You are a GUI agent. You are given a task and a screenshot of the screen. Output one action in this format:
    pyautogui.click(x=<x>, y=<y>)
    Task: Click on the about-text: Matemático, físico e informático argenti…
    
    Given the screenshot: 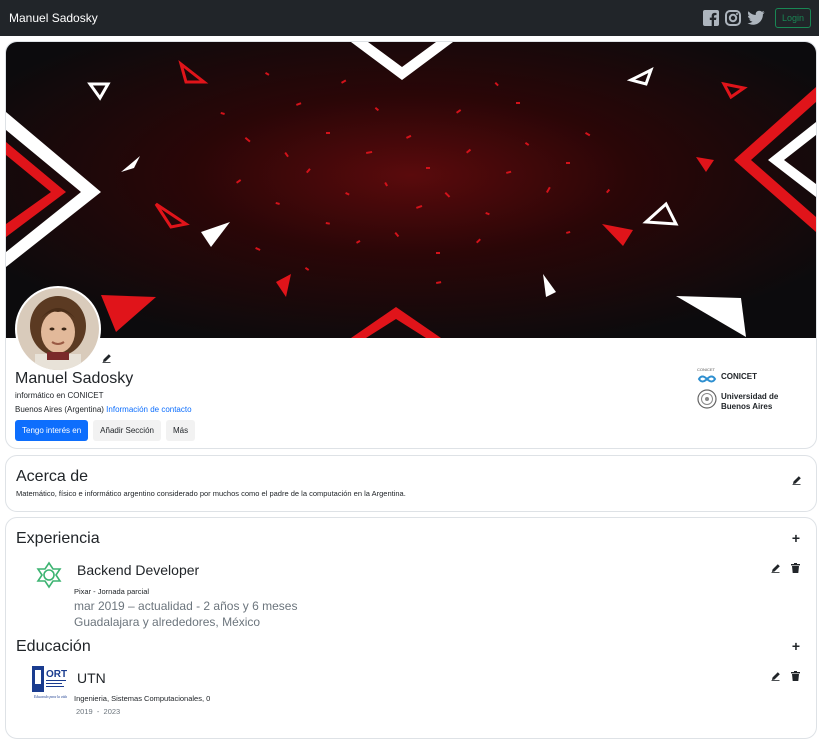 What is the action you would take?
    pyautogui.click(x=211, y=493)
    